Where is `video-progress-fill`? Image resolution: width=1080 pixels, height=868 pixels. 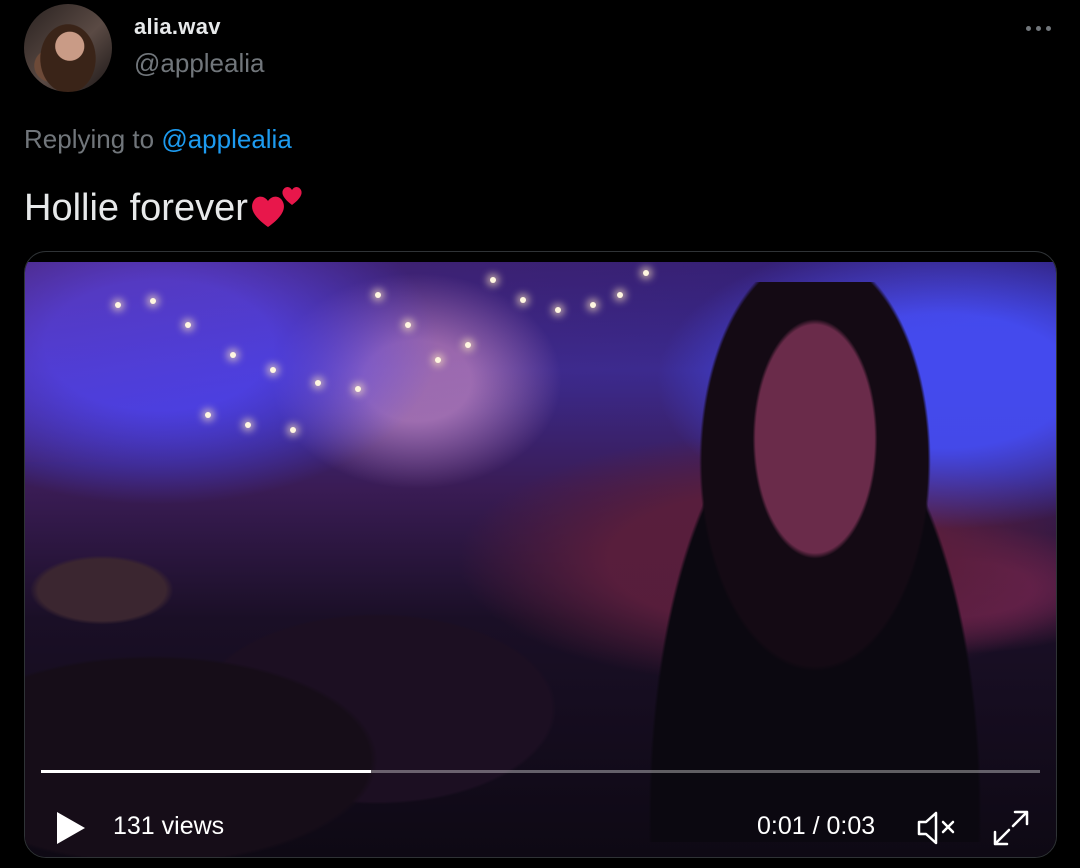 video-progress-fill is located at coordinates (206, 771).